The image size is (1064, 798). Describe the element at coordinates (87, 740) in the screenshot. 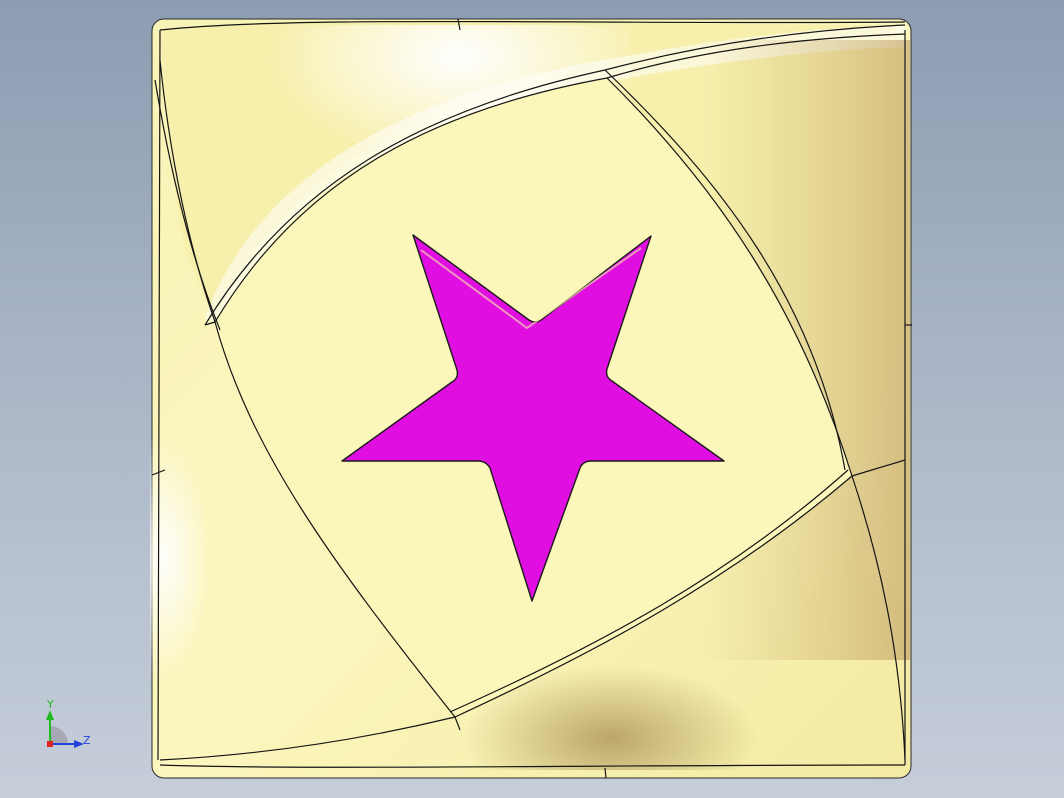

I see `triad-z-label: Z` at that location.